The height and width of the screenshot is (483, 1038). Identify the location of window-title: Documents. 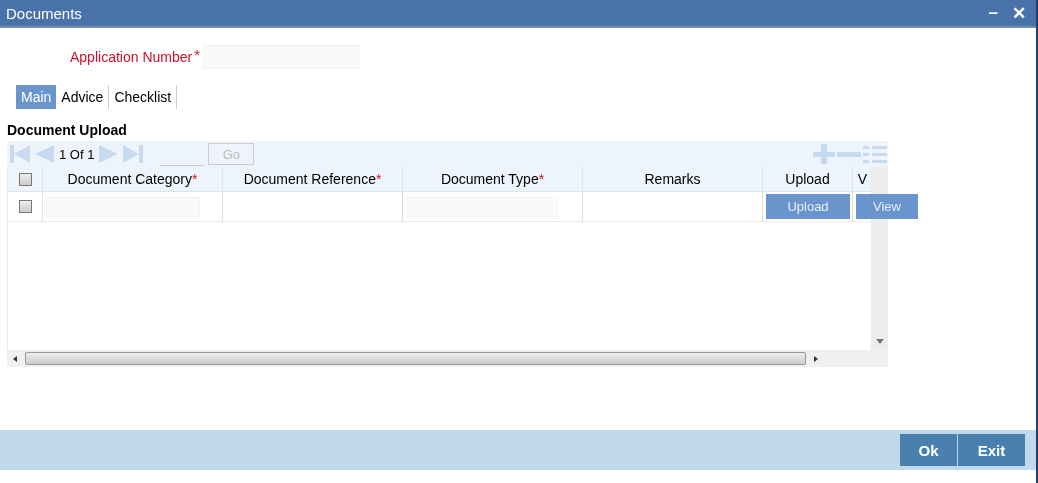
(44, 13).